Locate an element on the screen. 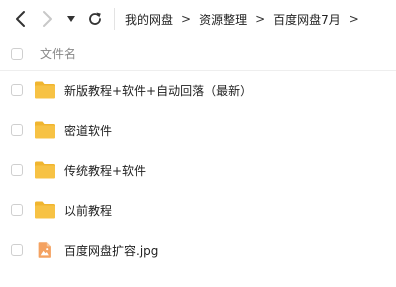 This screenshot has width=396, height=287. toolbar-divider is located at coordinates (114, 19).